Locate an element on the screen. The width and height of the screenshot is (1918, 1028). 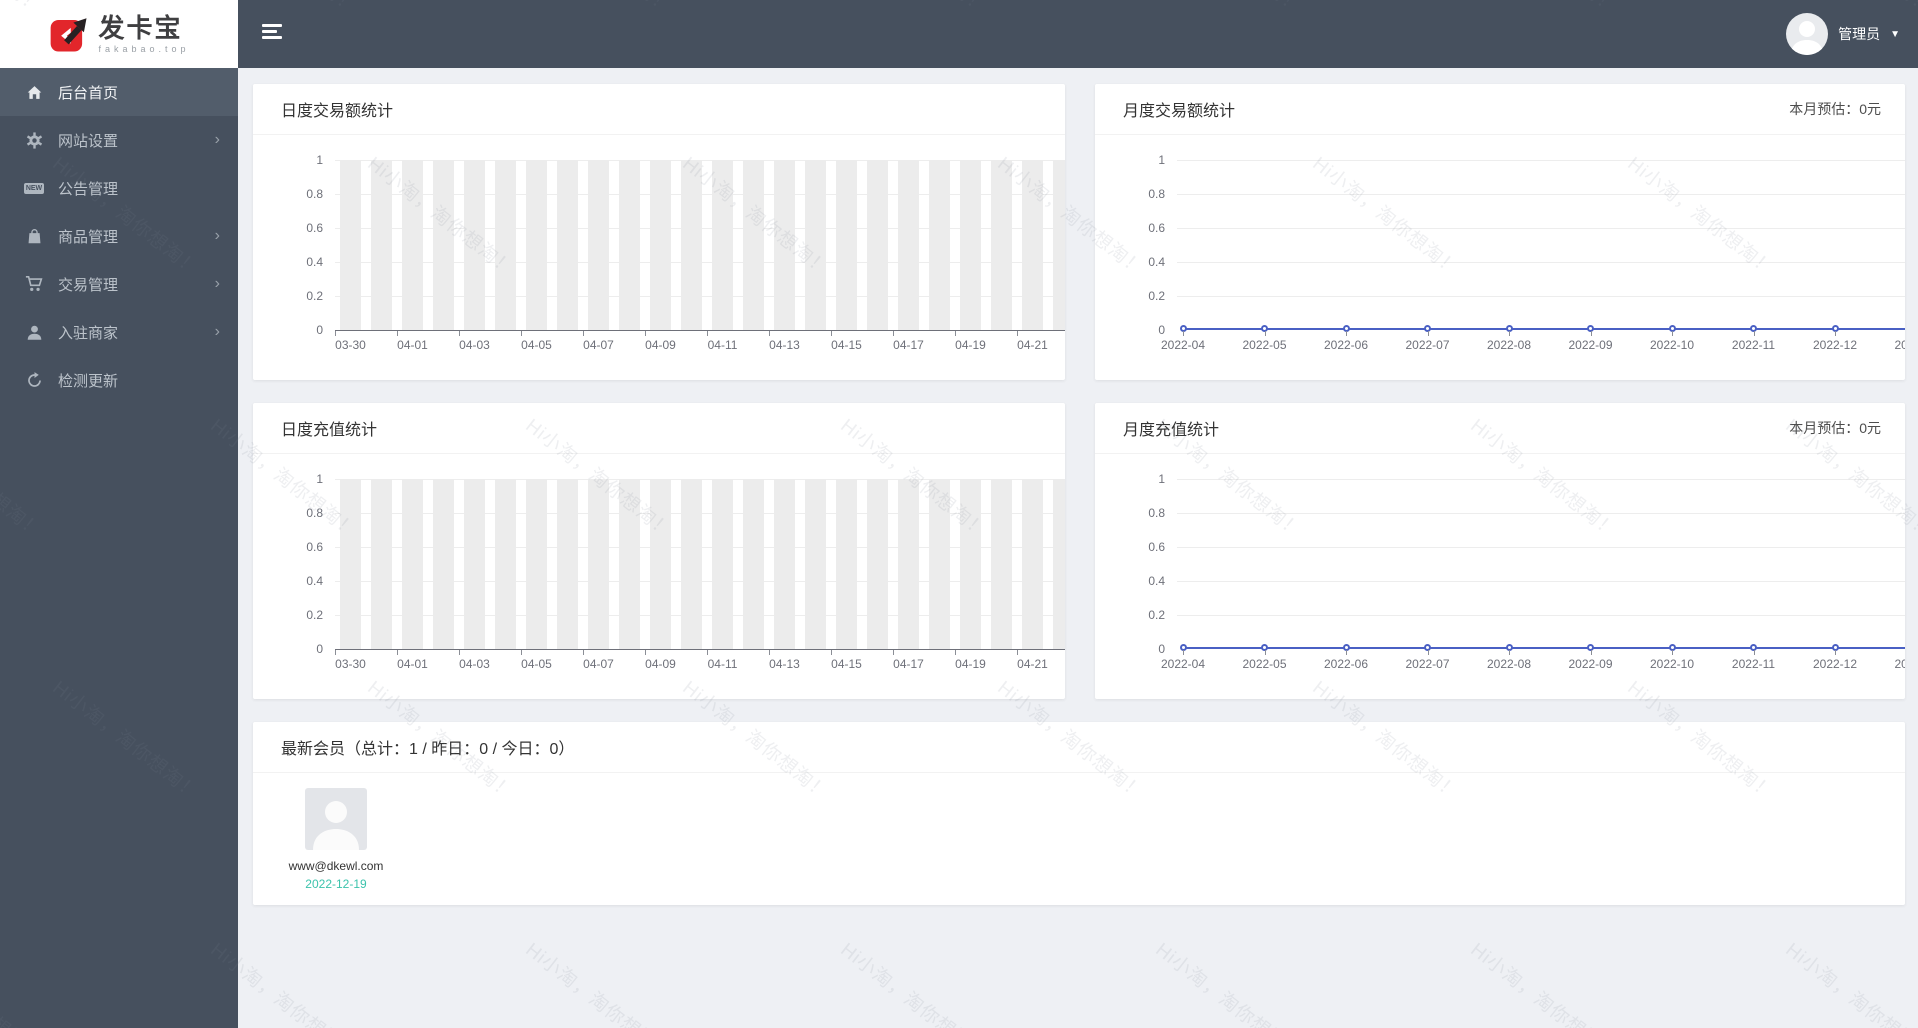
sidebar-item-label: 网站设置 is located at coordinates (88, 141).